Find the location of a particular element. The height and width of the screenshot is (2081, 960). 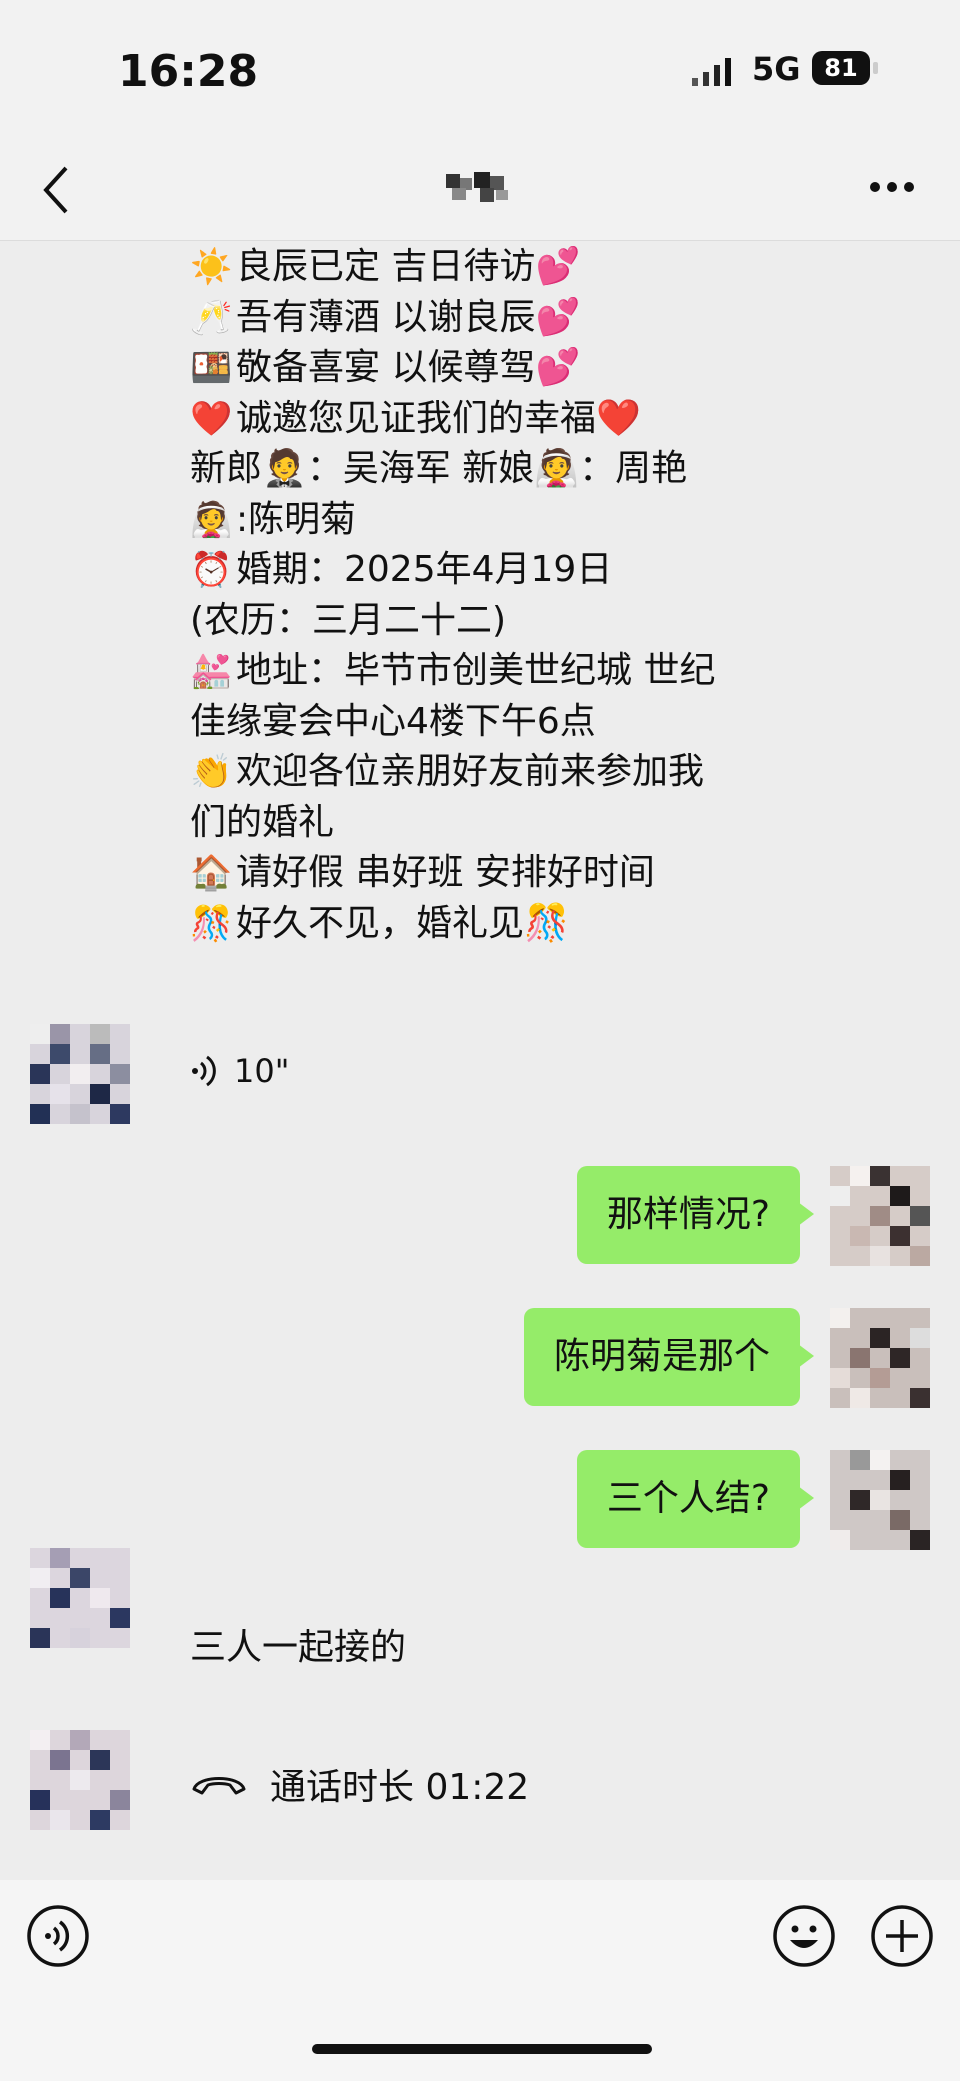

invite-line: 👏 欢迎各位亲朋好友前来参加我 is located at coordinates (510, 772).